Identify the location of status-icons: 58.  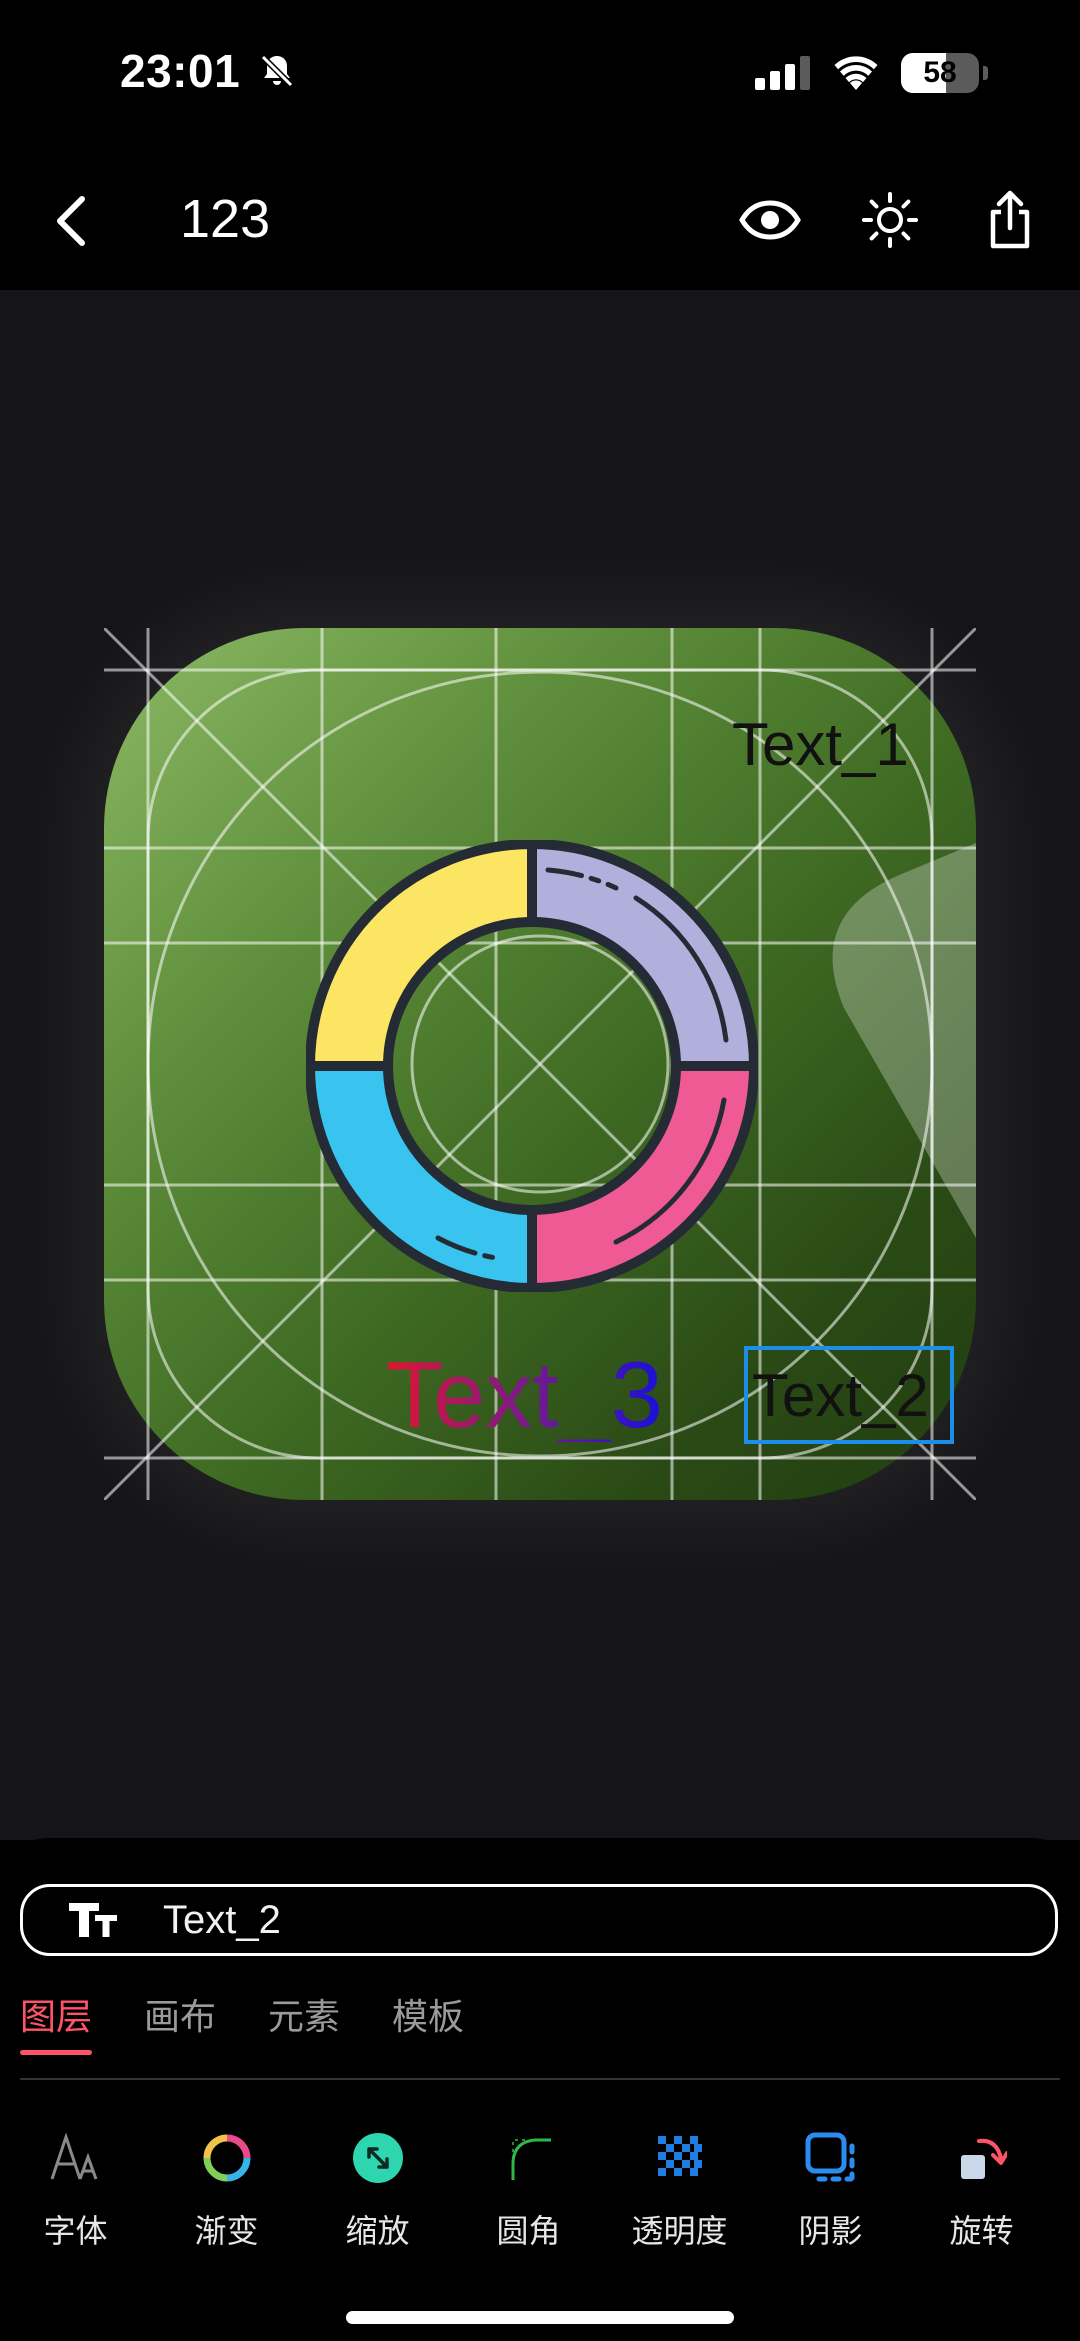
(871, 73).